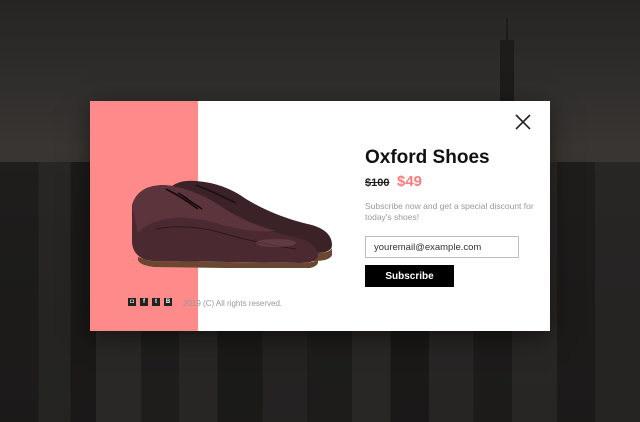 The image size is (640, 422). I want to click on old-price: $100, so click(377, 183).